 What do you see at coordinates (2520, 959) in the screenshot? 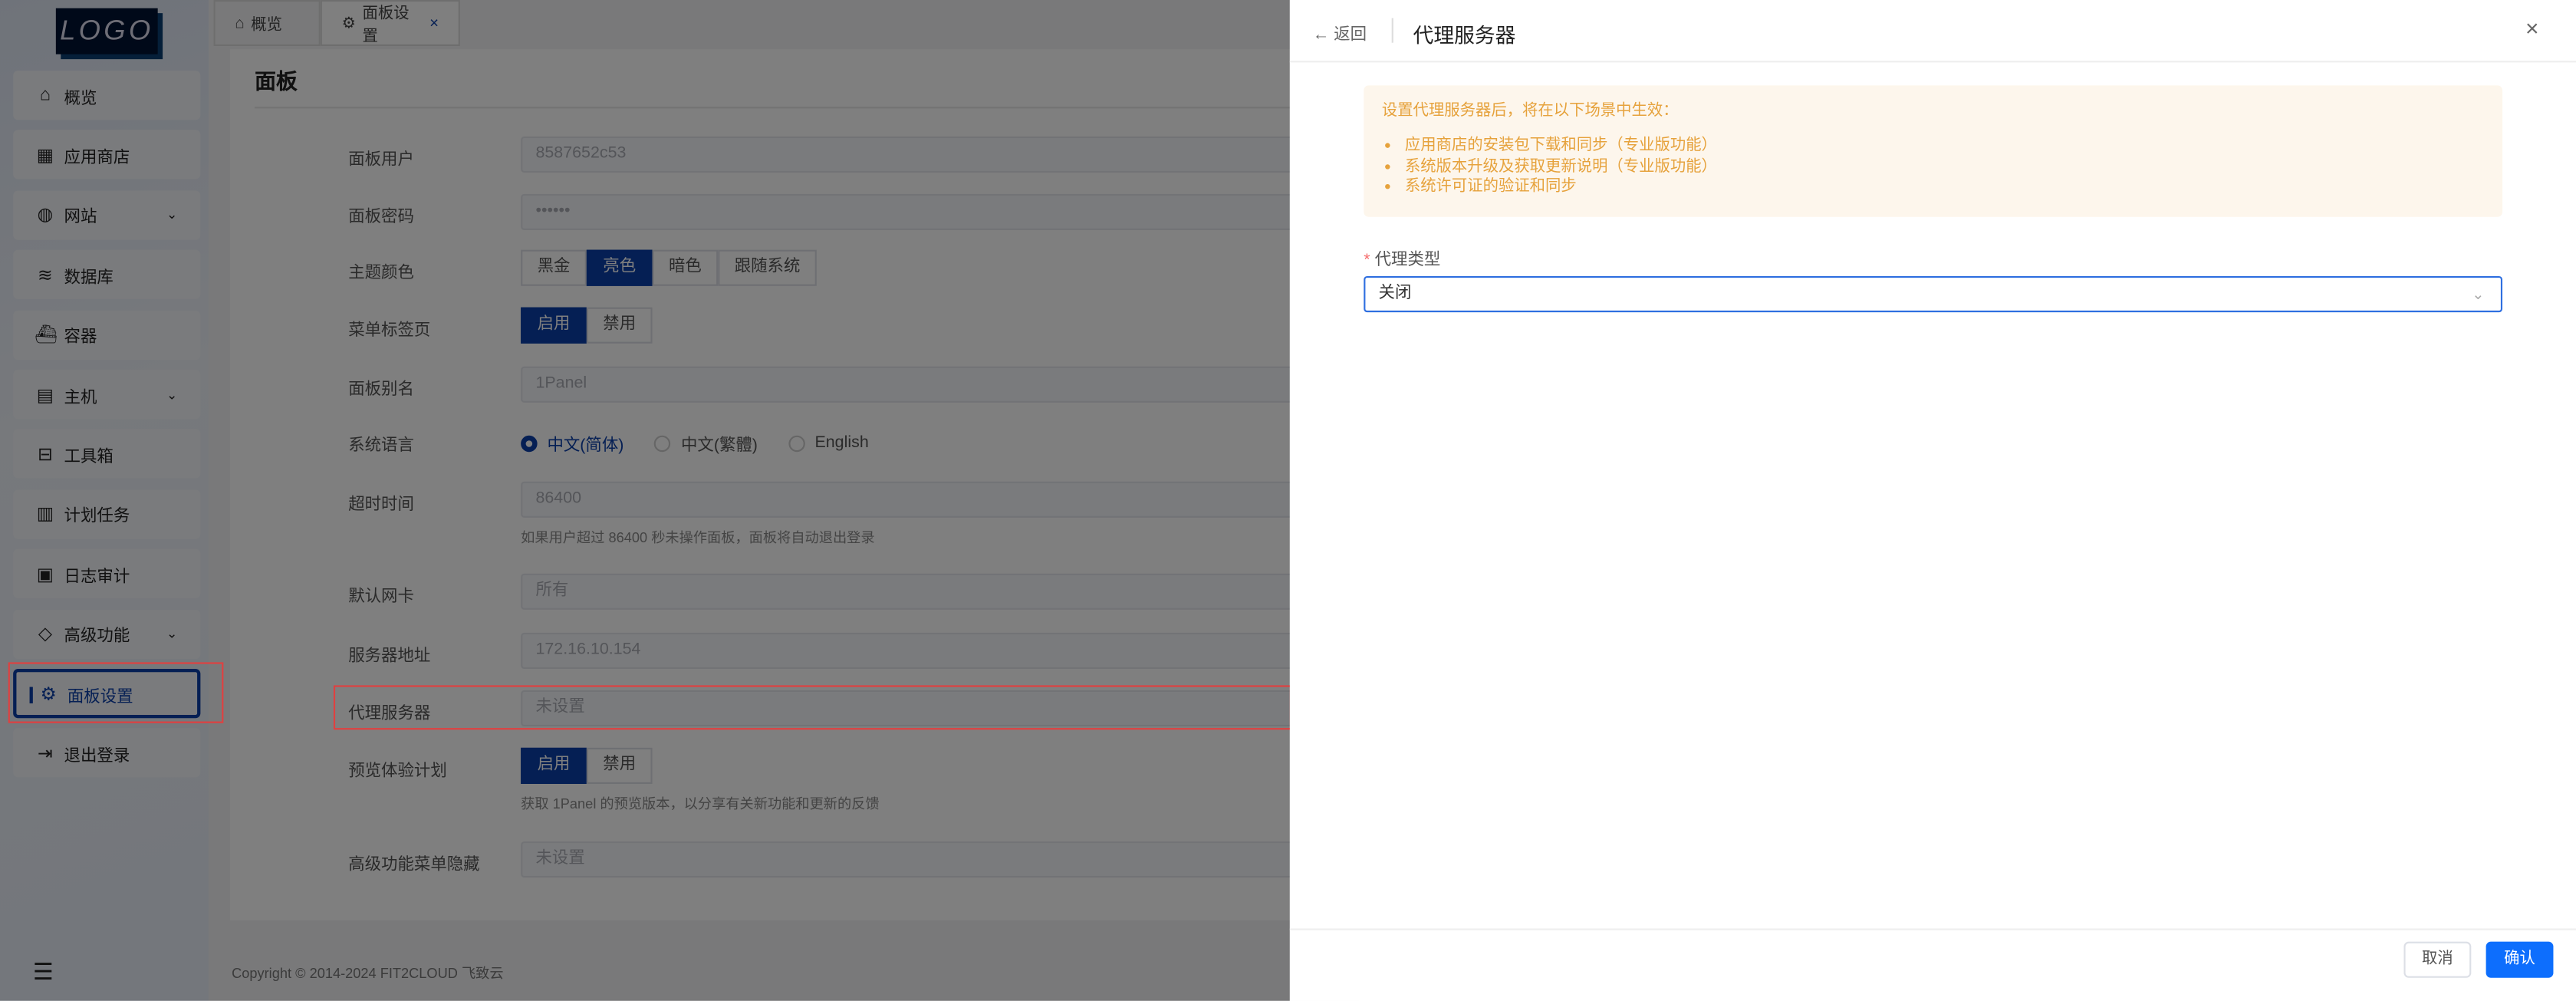
I see `confirm-button: 确认` at bounding box center [2520, 959].